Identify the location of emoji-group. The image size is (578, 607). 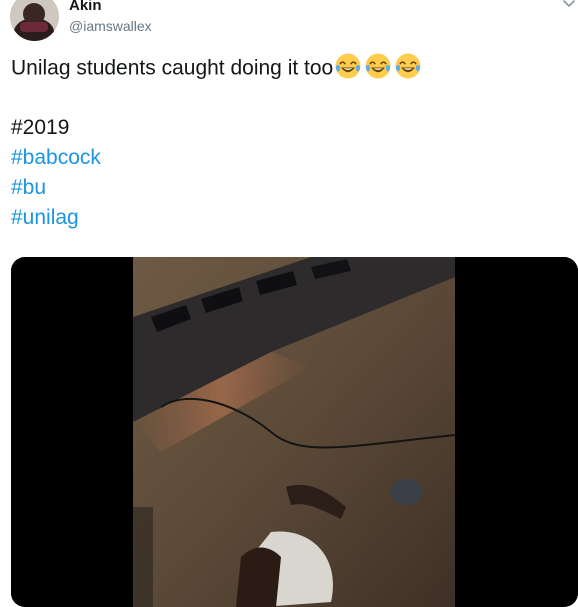
(378, 66).